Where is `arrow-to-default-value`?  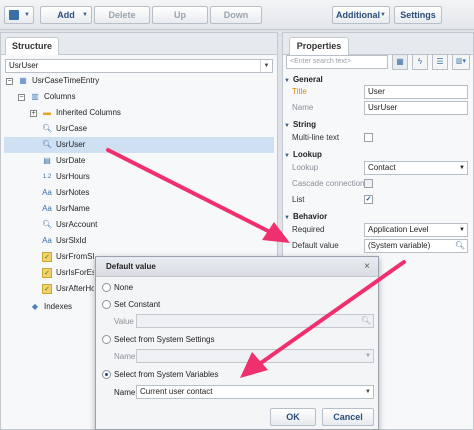 arrow-to-default-value is located at coordinates (189, 191).